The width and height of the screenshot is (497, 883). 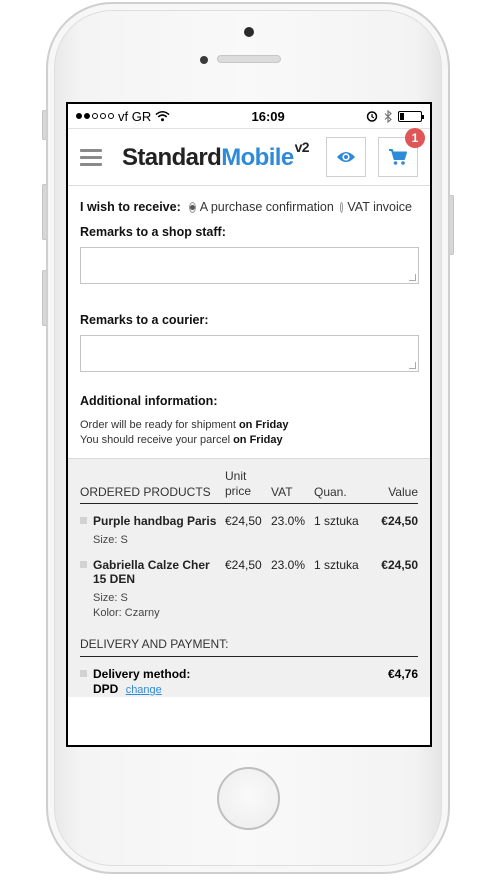 What do you see at coordinates (151, 572) in the screenshot?
I see `product-name: Gabriella Calze Cher 15 DEN` at bounding box center [151, 572].